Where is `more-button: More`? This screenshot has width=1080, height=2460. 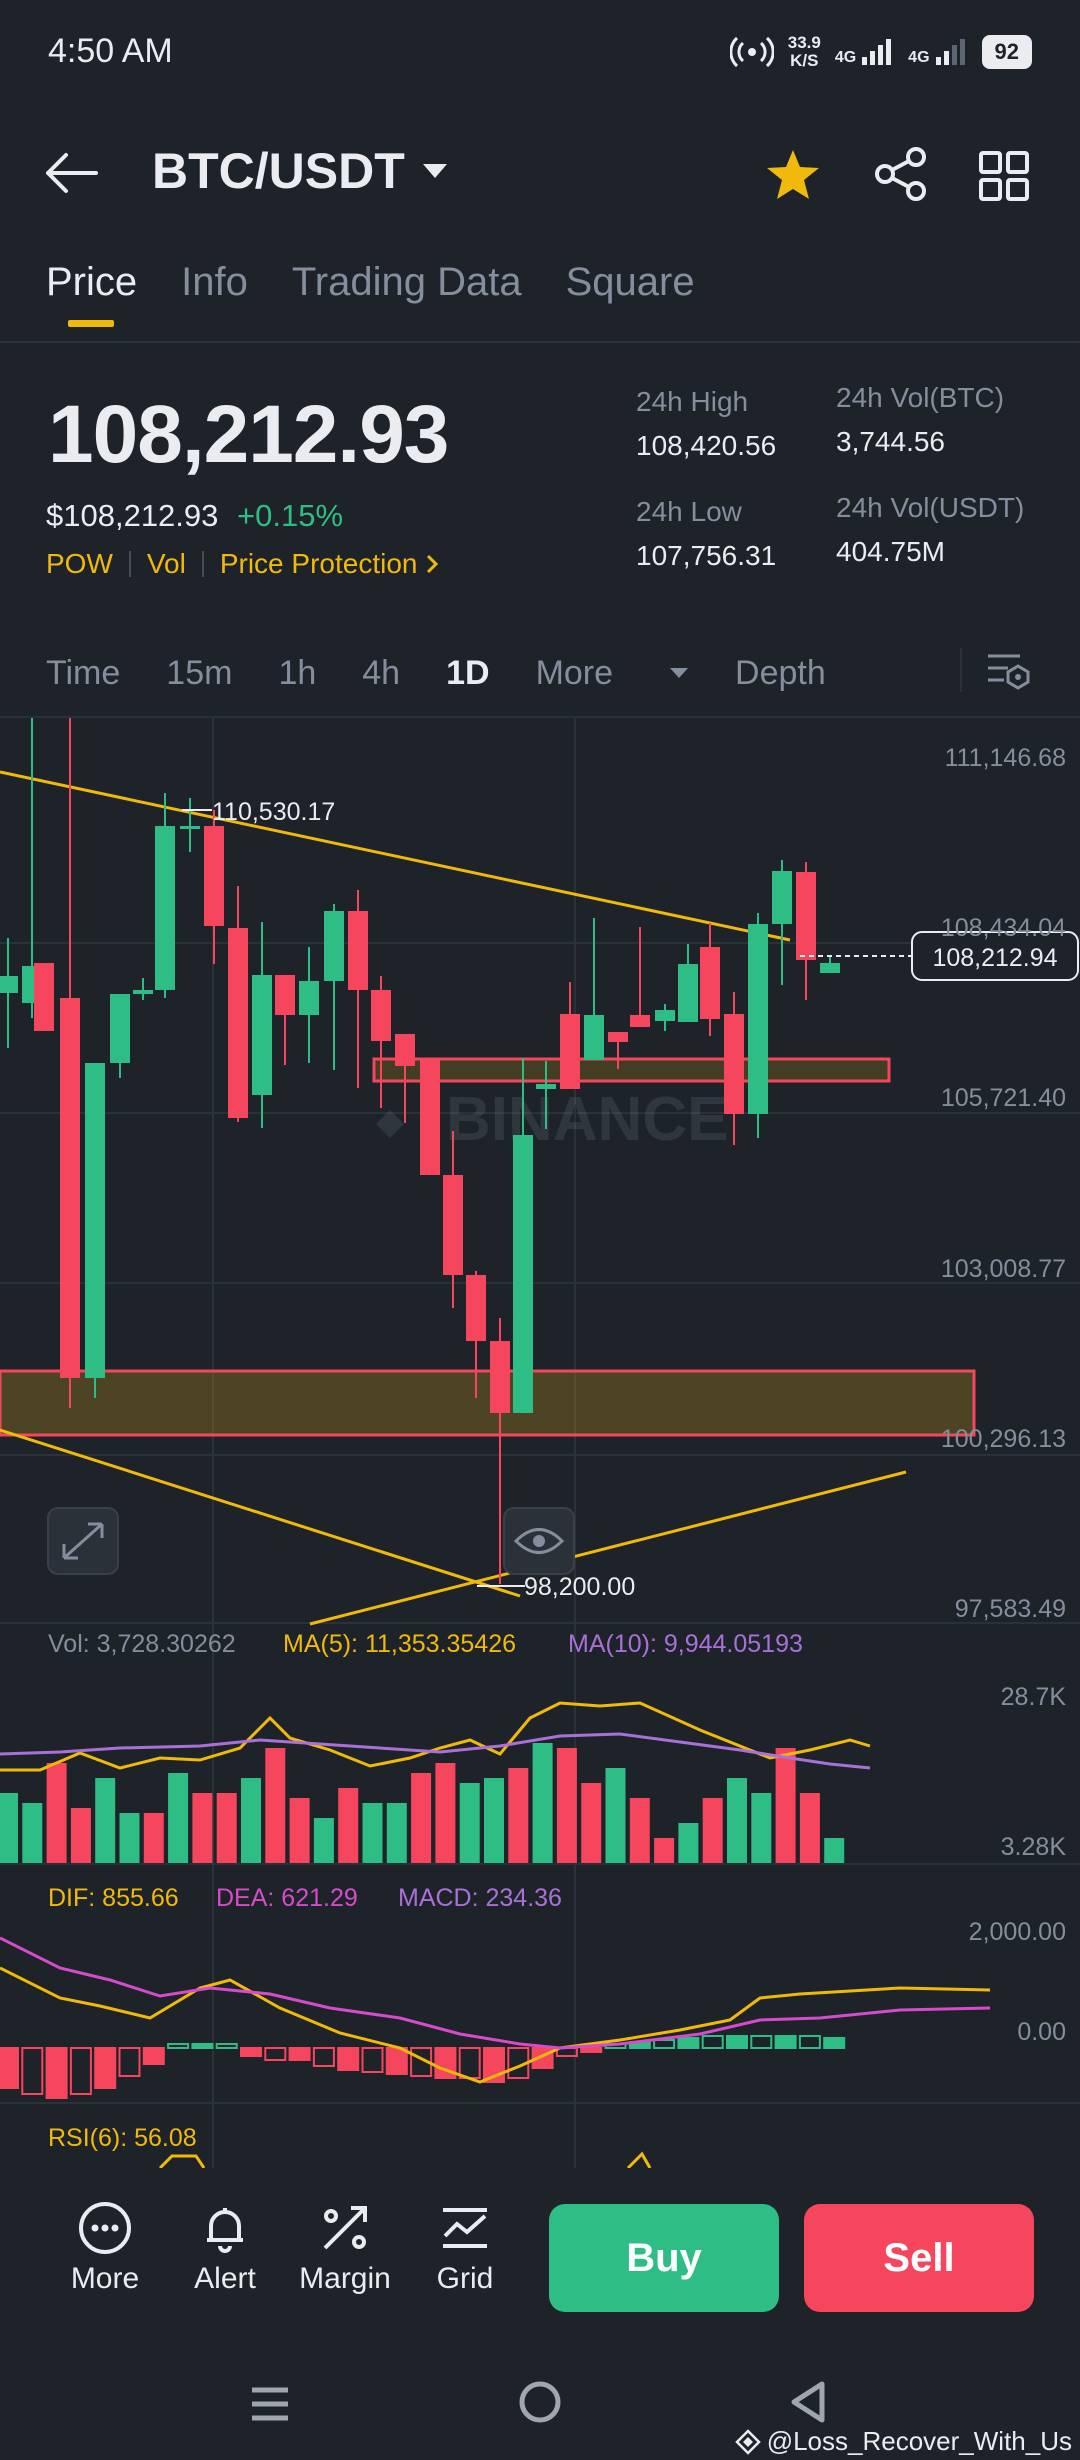
more-button: More is located at coordinates (105, 2248).